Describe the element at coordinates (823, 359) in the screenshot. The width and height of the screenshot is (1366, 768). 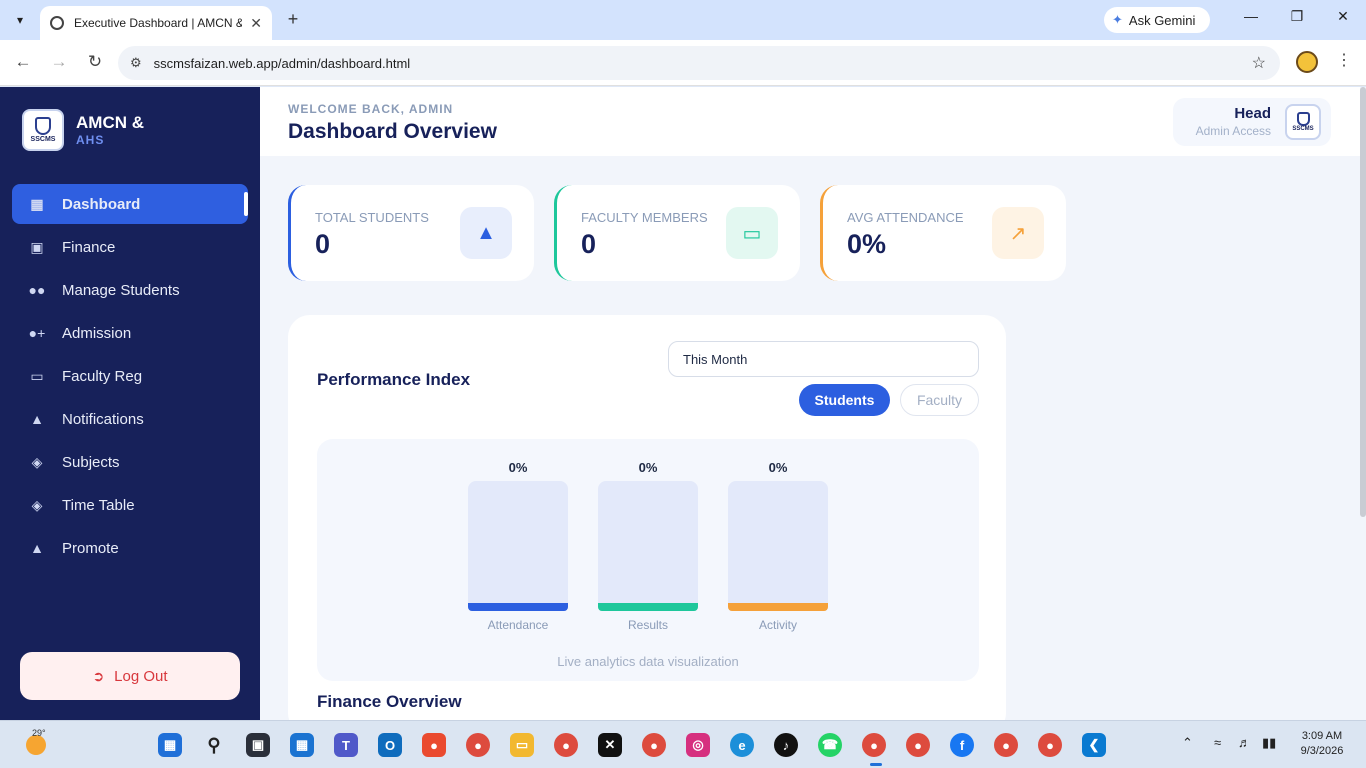
I see `period-select: This Month` at that location.